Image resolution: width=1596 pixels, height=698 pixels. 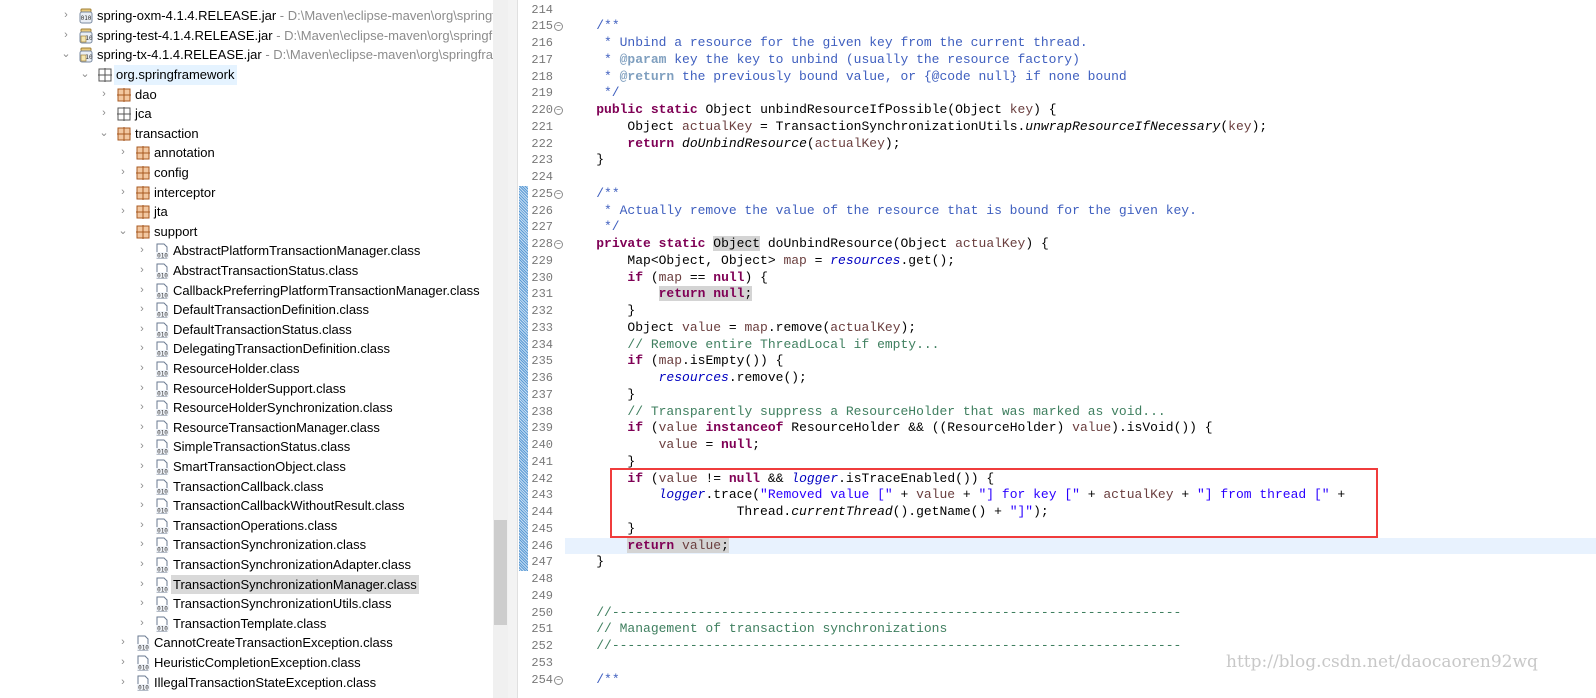 I want to click on tree-item: ⌄ support, so click(x=246, y=232).